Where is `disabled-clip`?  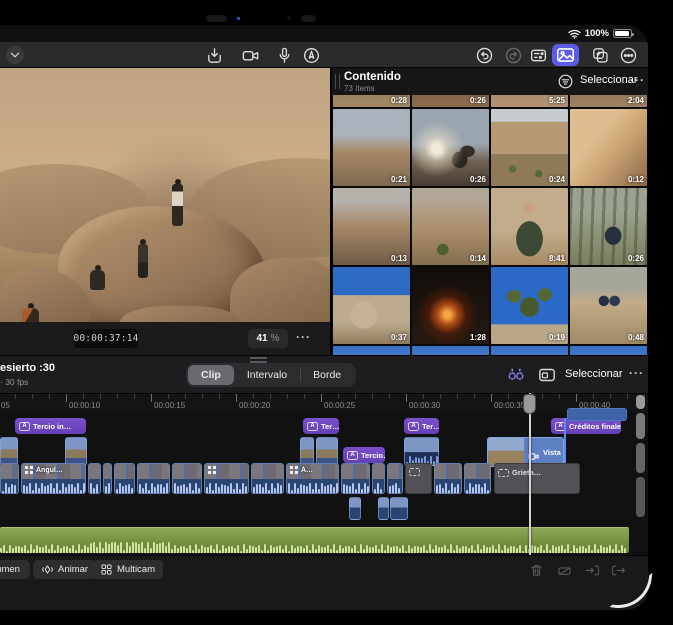
disabled-clip is located at coordinates (418, 478).